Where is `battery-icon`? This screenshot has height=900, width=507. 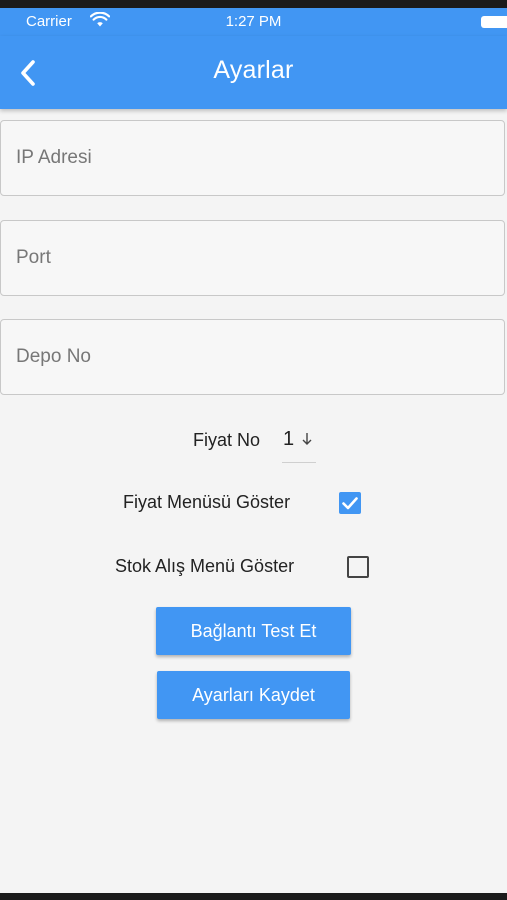
battery-icon is located at coordinates (494, 22).